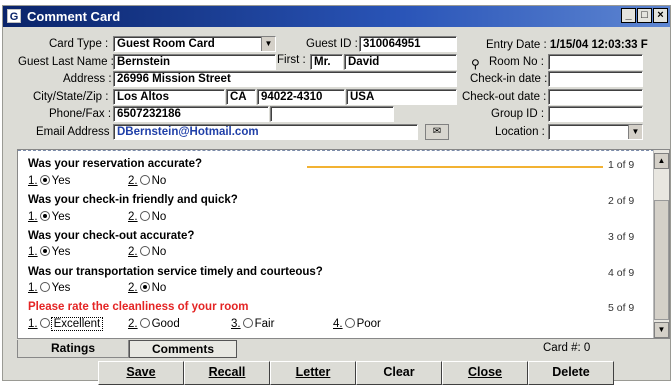 The height and width of the screenshot is (385, 671). I want to click on card-type-label: Card Type :, so click(79, 44).